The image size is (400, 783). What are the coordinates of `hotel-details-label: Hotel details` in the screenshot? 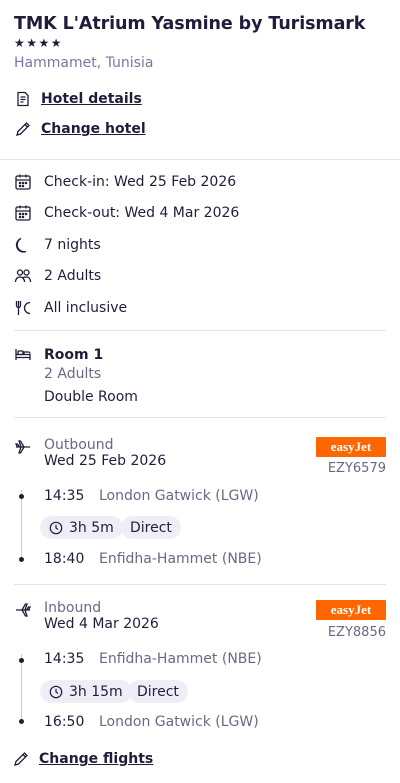 It's located at (91, 99).